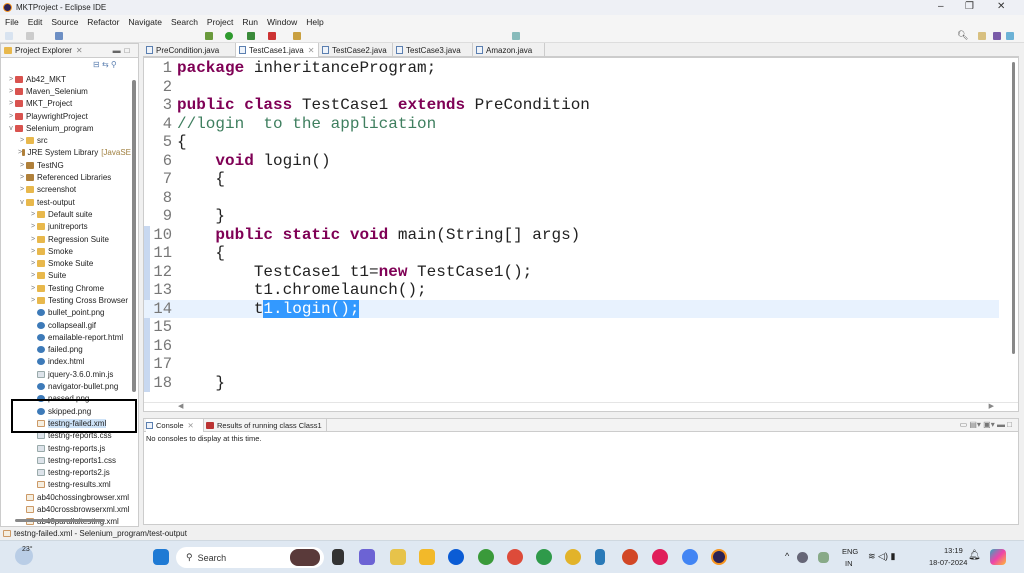 The width and height of the screenshot is (1024, 573). I want to click on tree-item: ab40crossbrowserxml.xml, so click(66, 509).